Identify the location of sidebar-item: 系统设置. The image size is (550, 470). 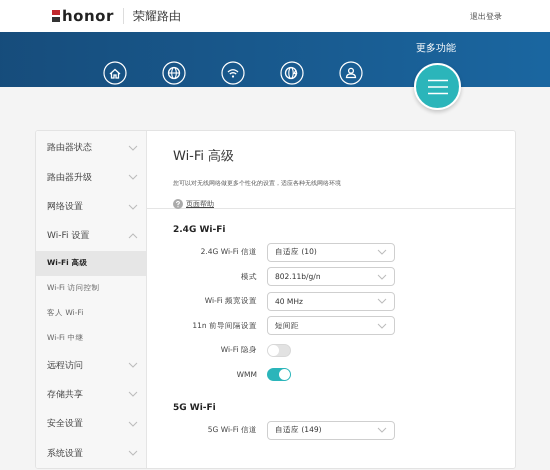
(91, 453).